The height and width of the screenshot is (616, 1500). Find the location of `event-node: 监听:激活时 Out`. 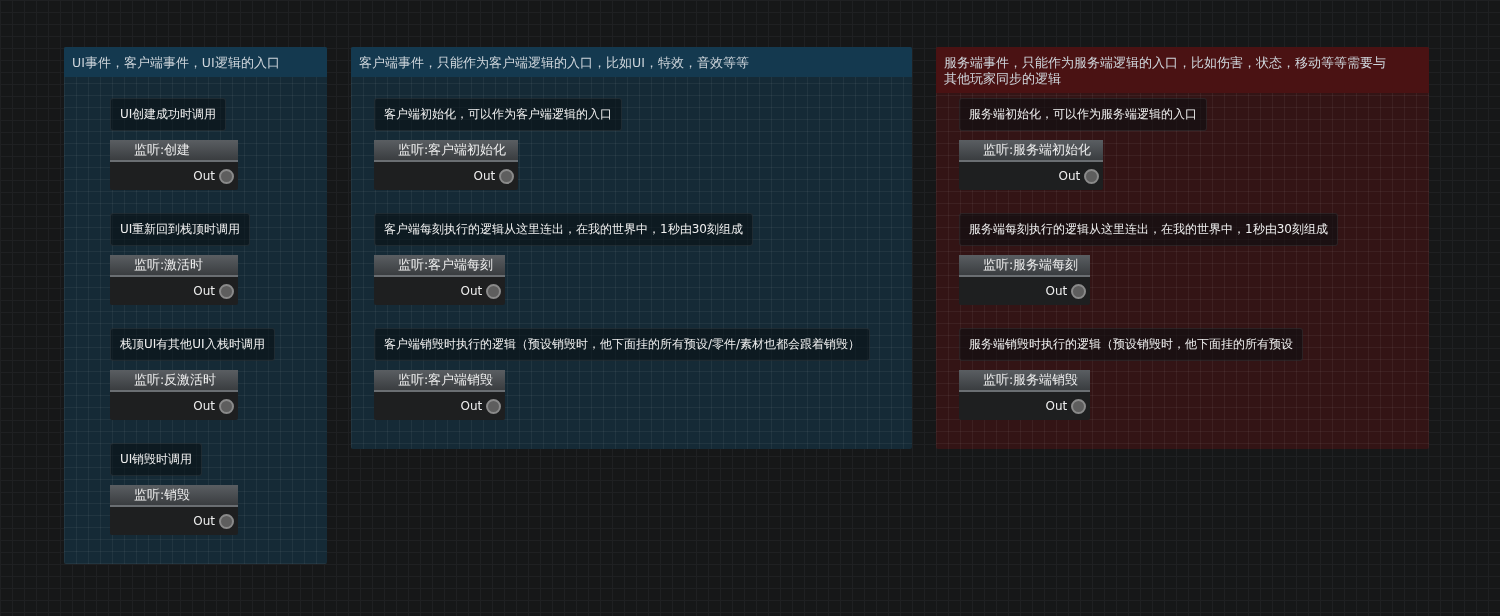

event-node: 监听:激活时 Out is located at coordinates (174, 280).